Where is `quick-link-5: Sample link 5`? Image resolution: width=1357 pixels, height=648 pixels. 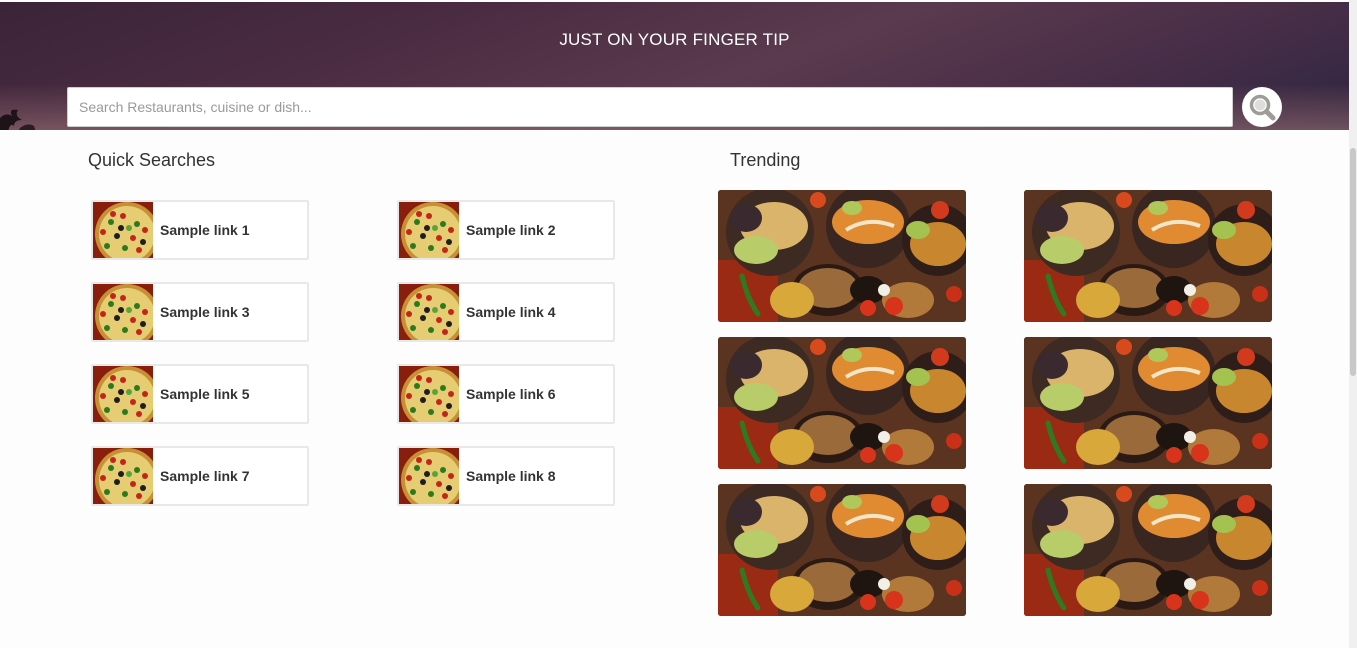
quick-link-5: Sample link 5 is located at coordinates (200, 397).